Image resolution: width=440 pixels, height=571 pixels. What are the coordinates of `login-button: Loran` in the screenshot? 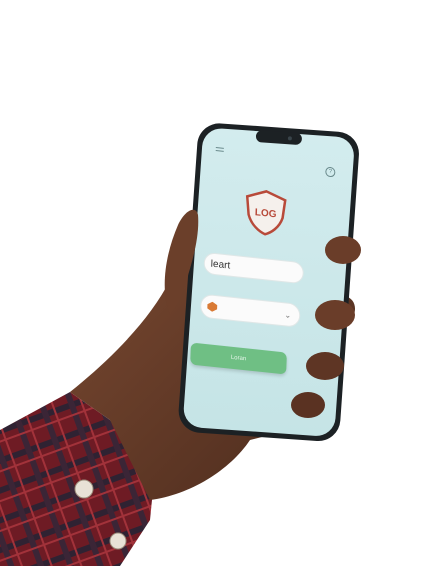 It's located at (238, 358).